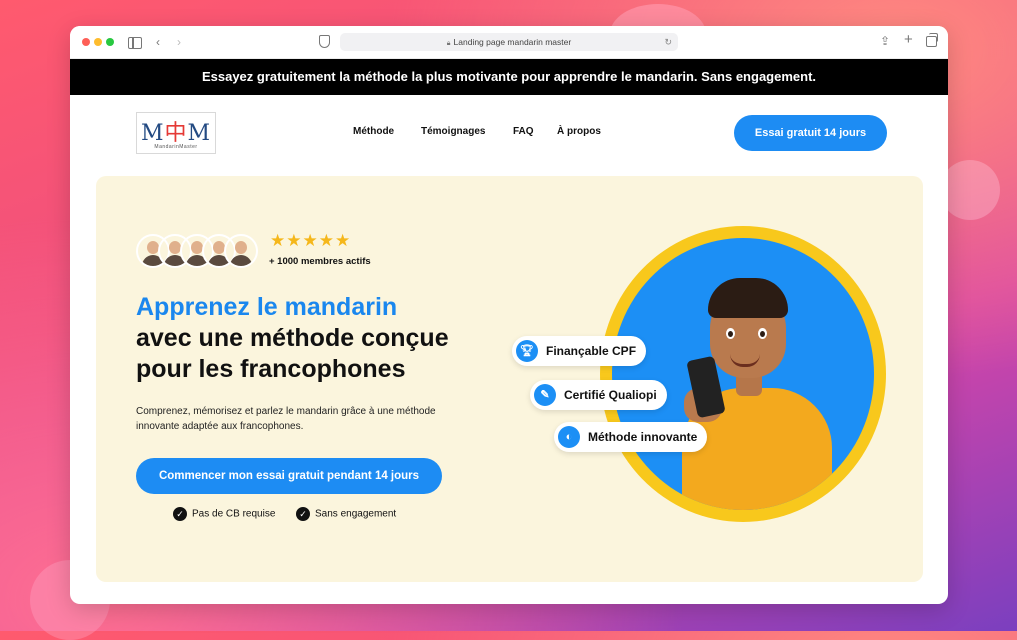 The width and height of the screenshot is (1017, 640). I want to click on free-trial-button: Essai gratuit 14 jours, so click(810, 133).